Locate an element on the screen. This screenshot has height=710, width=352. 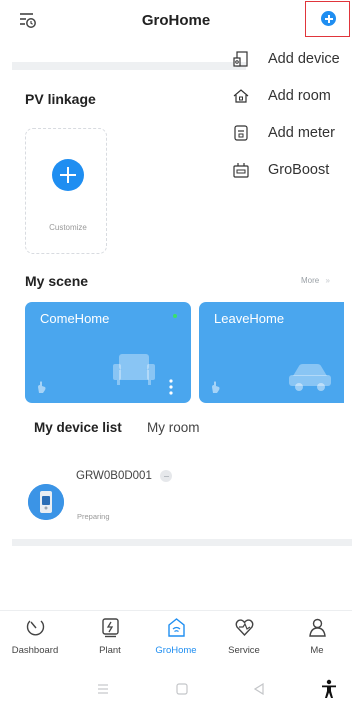
nav-label: Plant is located at coordinates (110, 650).